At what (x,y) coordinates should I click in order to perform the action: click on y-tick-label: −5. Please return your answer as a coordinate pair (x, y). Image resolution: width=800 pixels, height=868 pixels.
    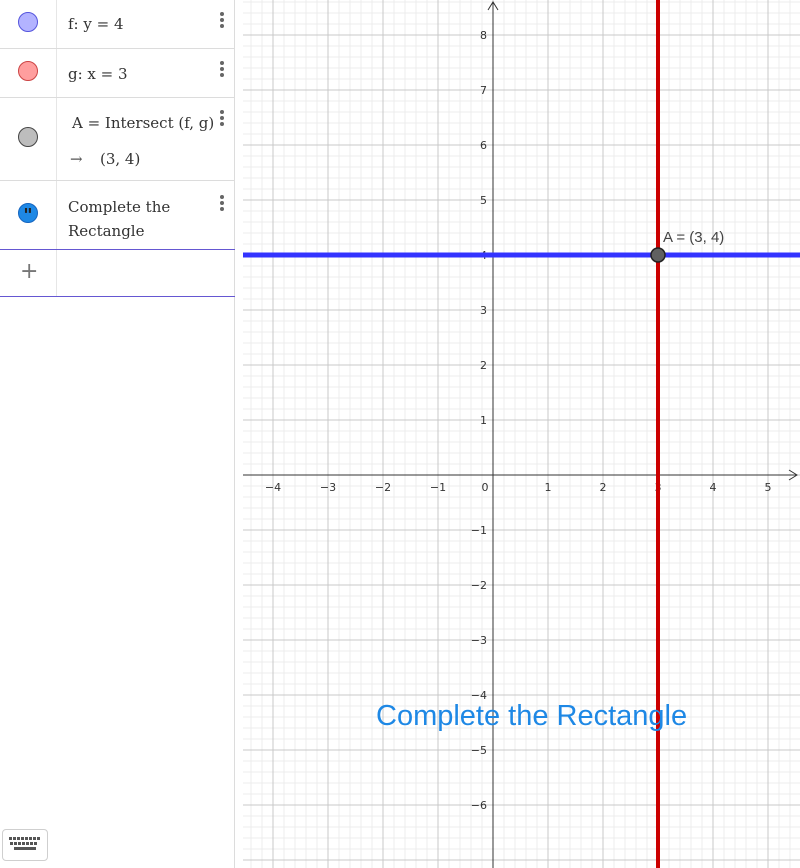
    Looking at the image, I should click on (479, 750).